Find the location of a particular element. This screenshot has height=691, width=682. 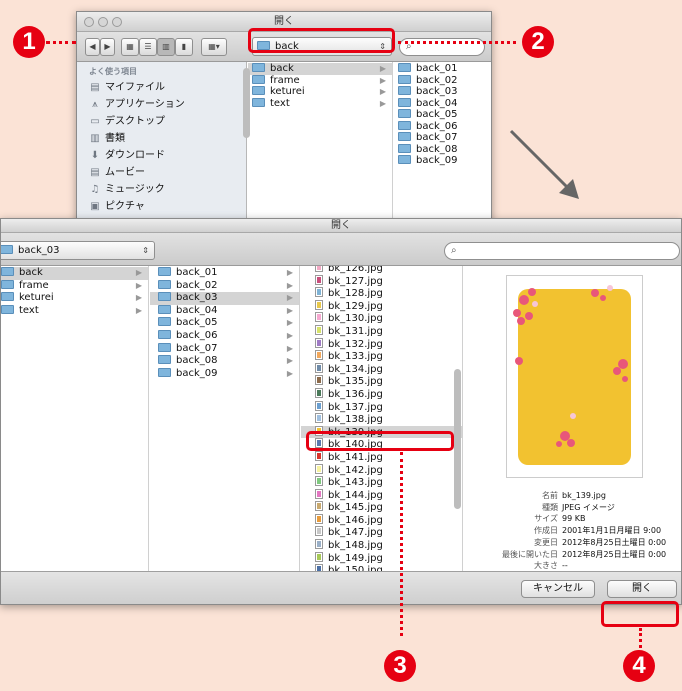

sidebar-item: ▤ ムービー is located at coordinates (161, 172).